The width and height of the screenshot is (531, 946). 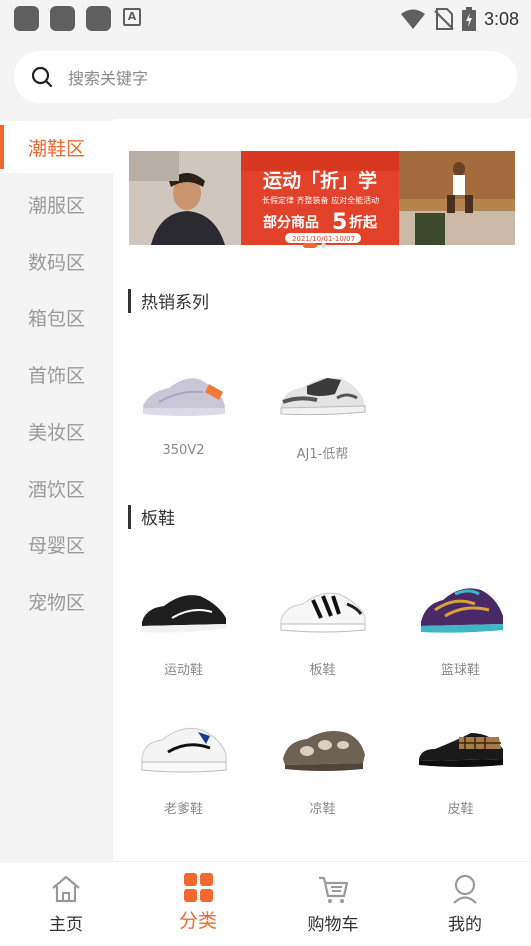 I want to click on home-icon, so click(x=66, y=889).